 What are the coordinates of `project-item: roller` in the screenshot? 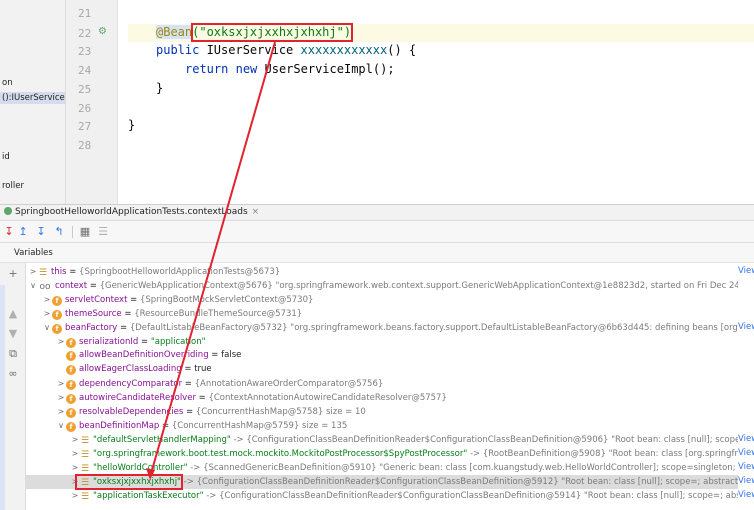 It's located at (12, 186).